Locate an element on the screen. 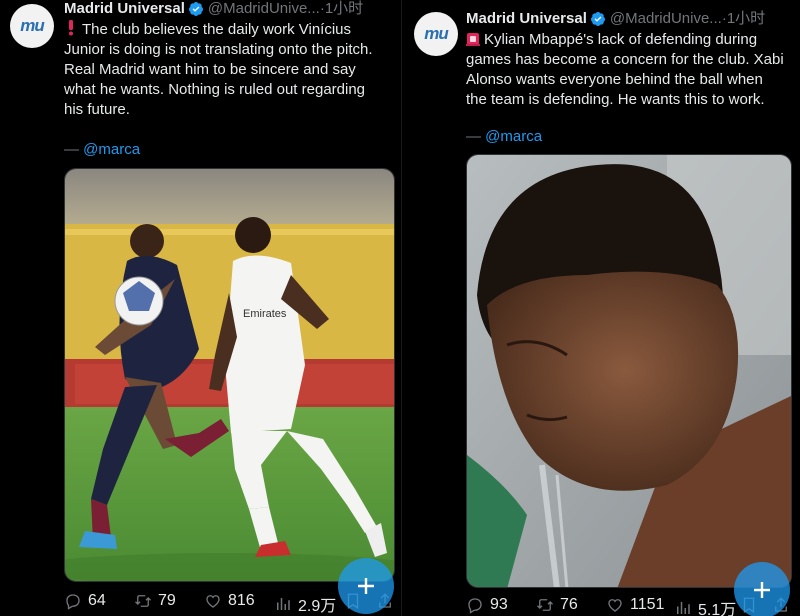 This screenshot has width=800, height=616. repost-count: 79 is located at coordinates (167, 600).